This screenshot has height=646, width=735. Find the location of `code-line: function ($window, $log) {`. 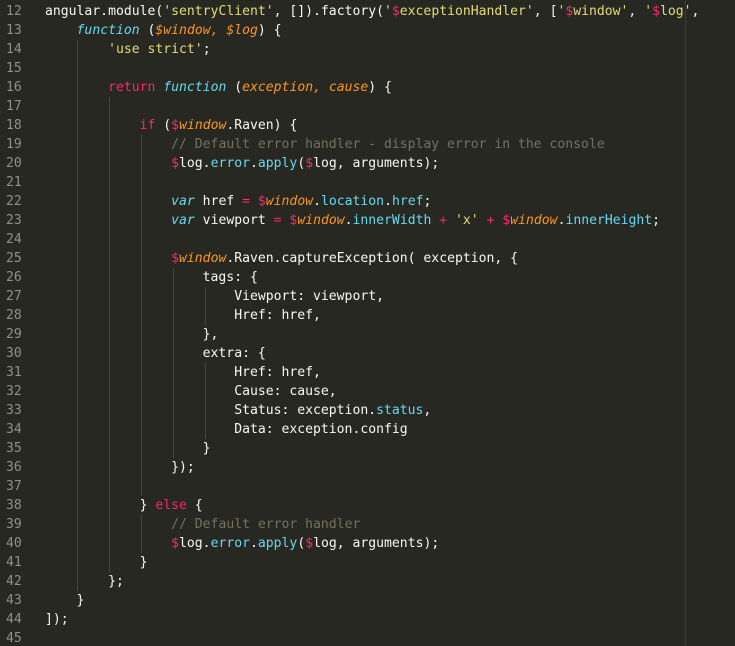

code-line: function ($window, $log) { is located at coordinates (163, 30).